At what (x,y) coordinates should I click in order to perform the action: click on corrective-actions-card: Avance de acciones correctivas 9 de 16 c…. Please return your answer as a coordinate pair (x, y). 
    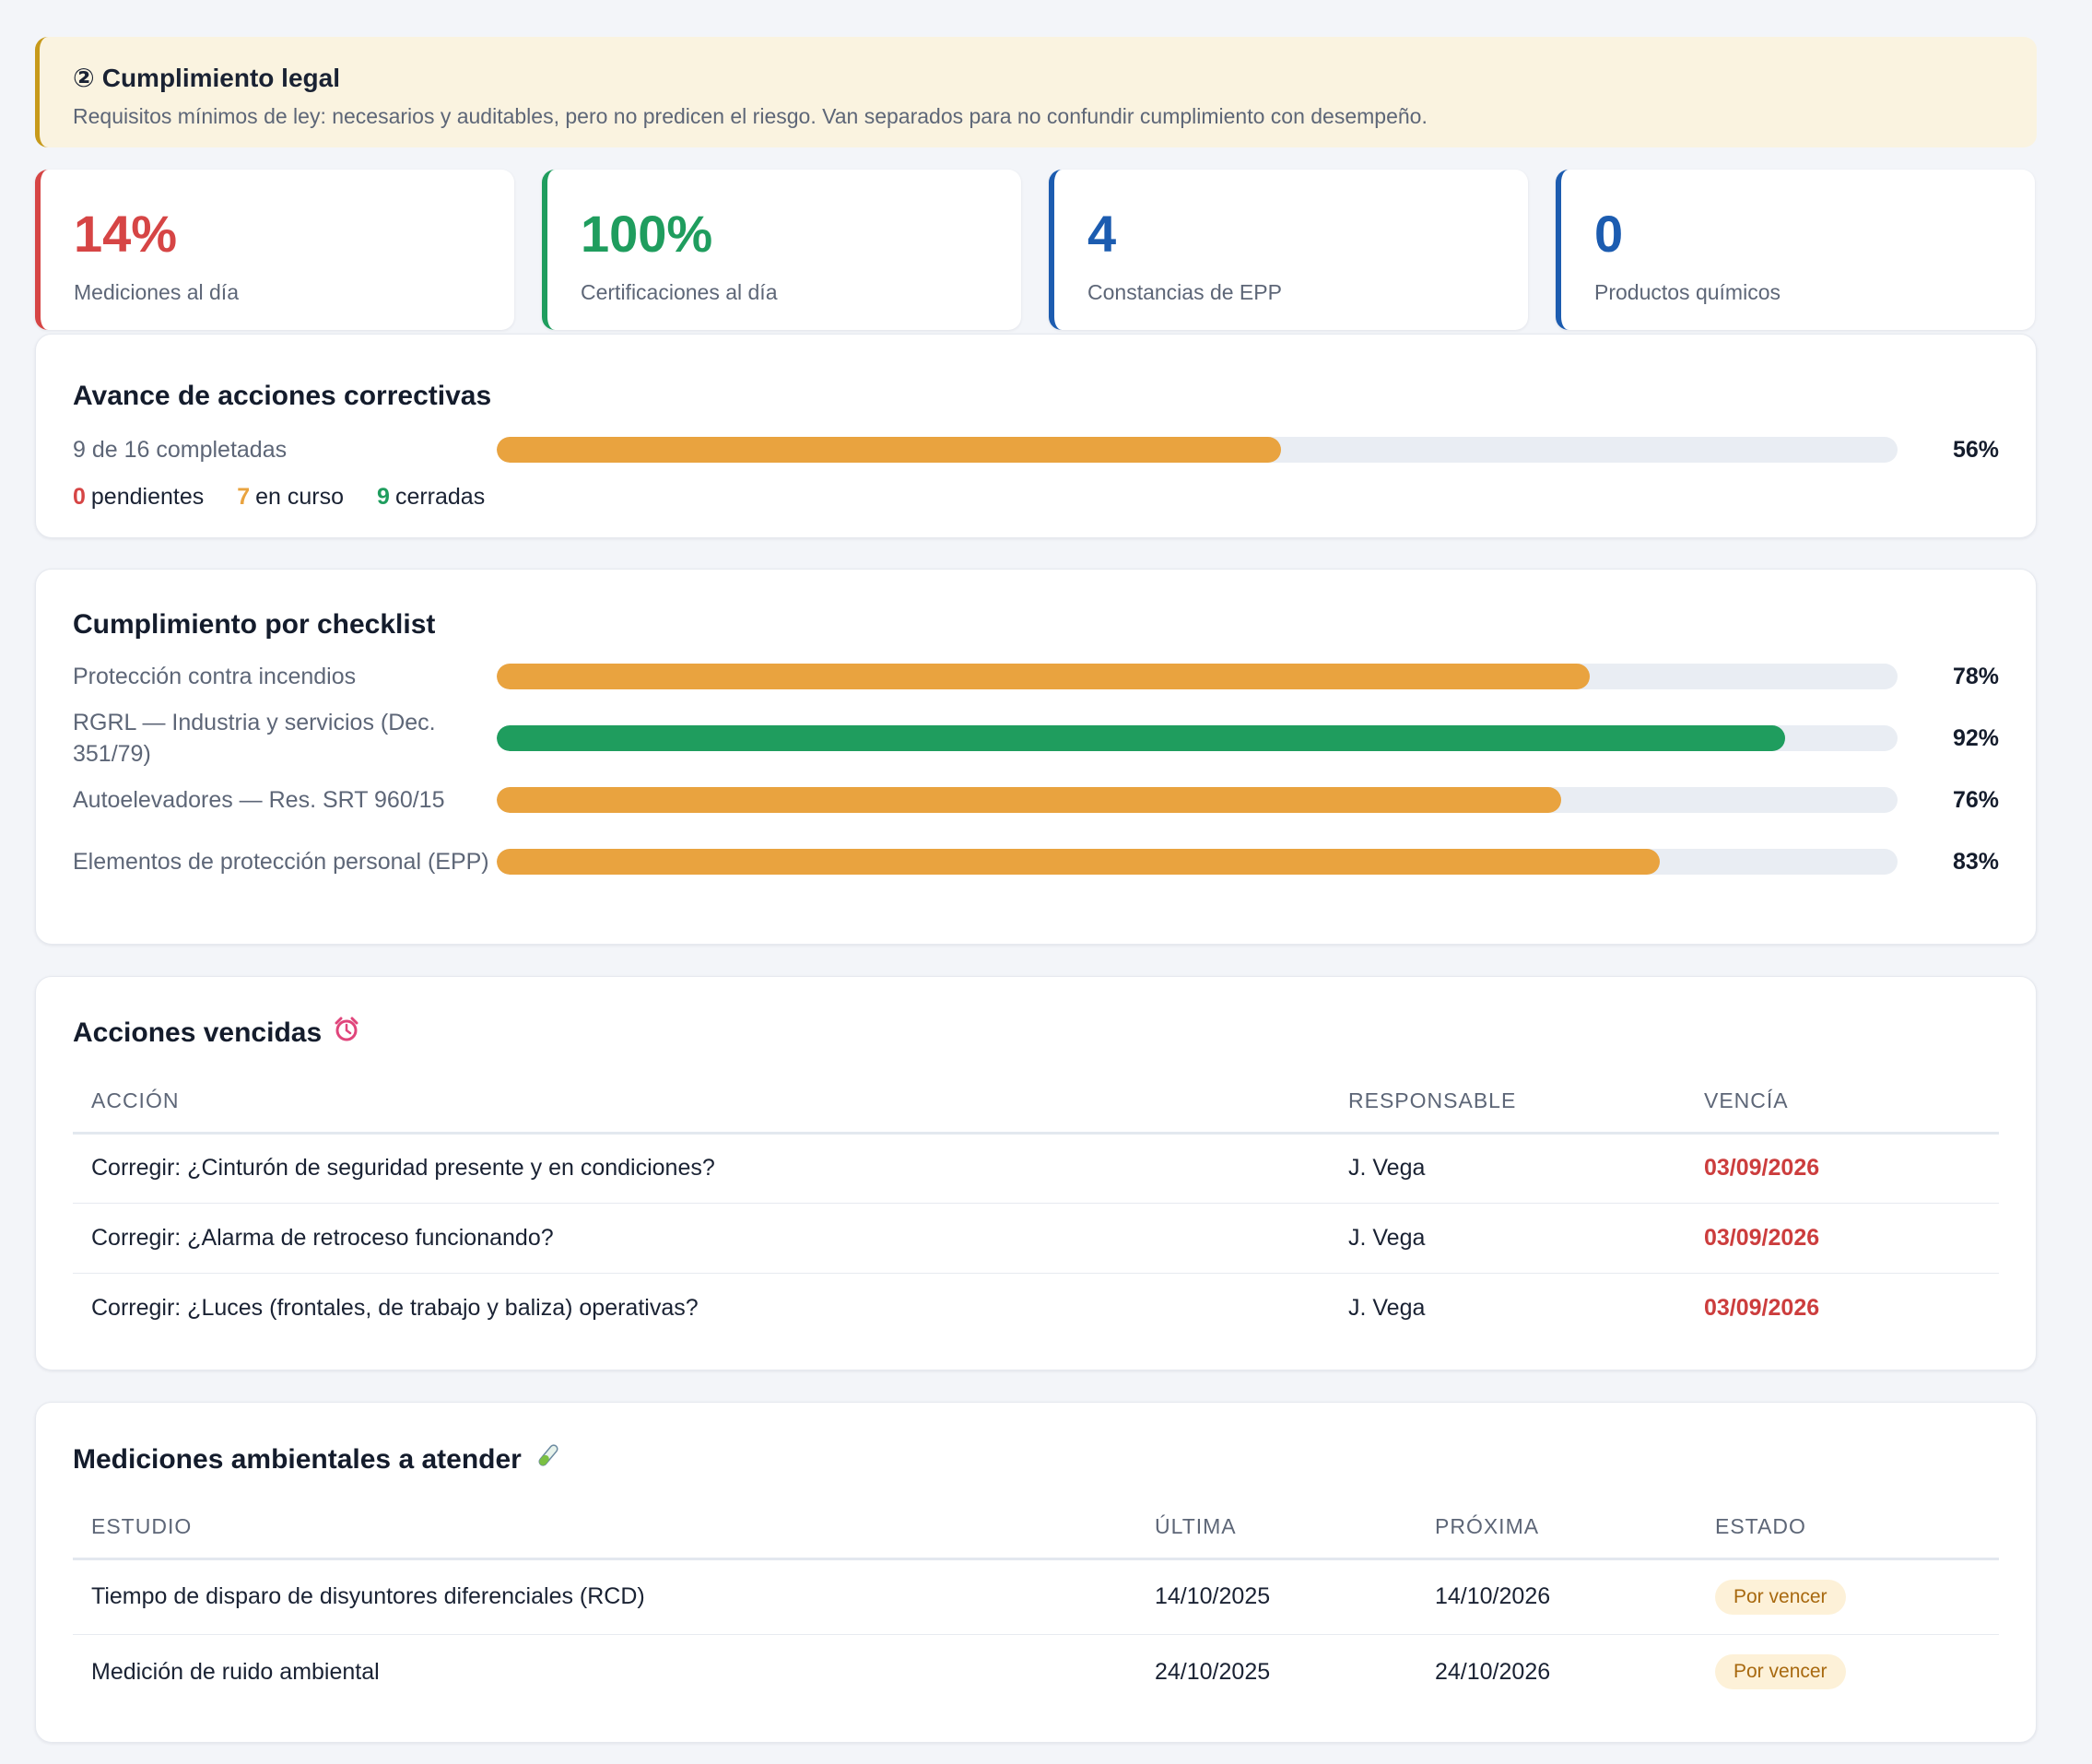
    Looking at the image, I should click on (1036, 436).